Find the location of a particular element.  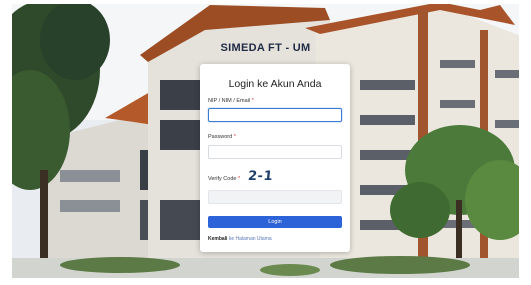

password-label: Password * is located at coordinates (222, 137).